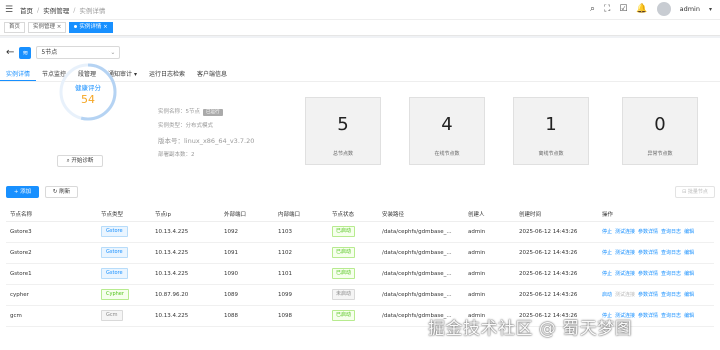 The image size is (720, 350). What do you see at coordinates (656, 214) in the screenshot?
I see `col-actions: 操作` at bounding box center [656, 214].